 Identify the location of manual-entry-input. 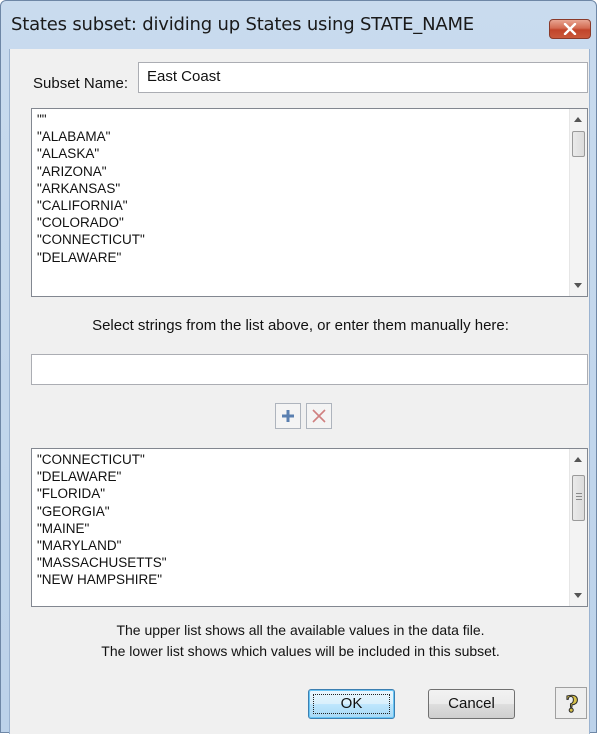
(309, 369).